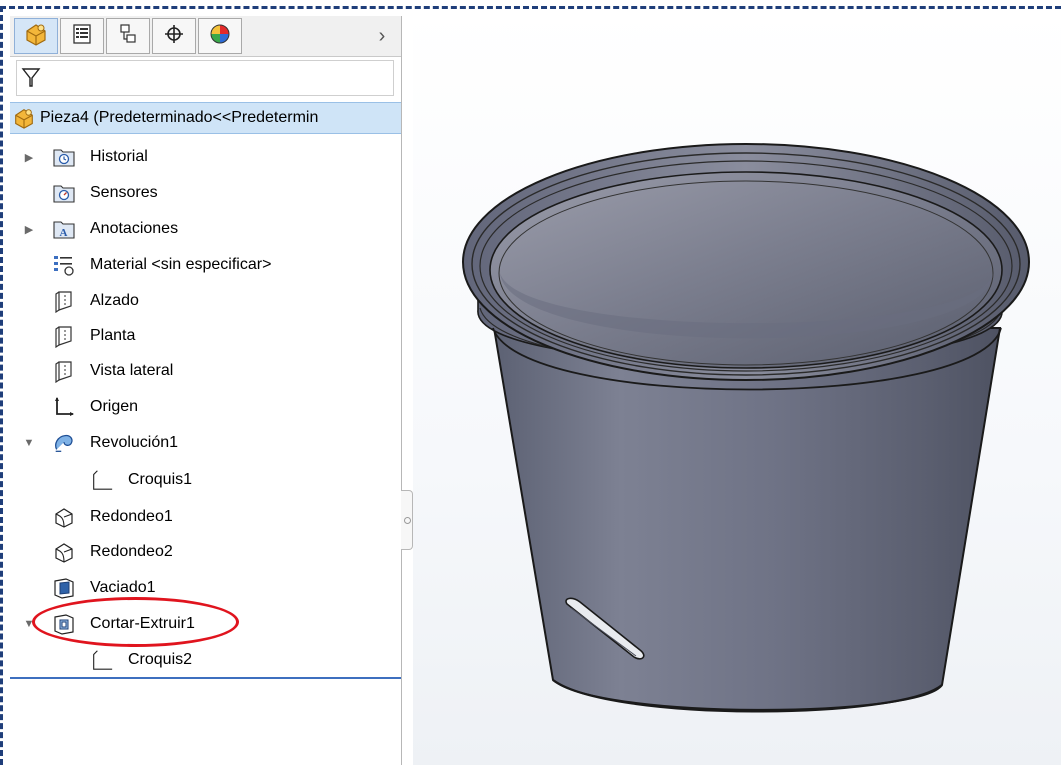  I want to click on tree-item-label: Redondeo1, so click(131, 516).